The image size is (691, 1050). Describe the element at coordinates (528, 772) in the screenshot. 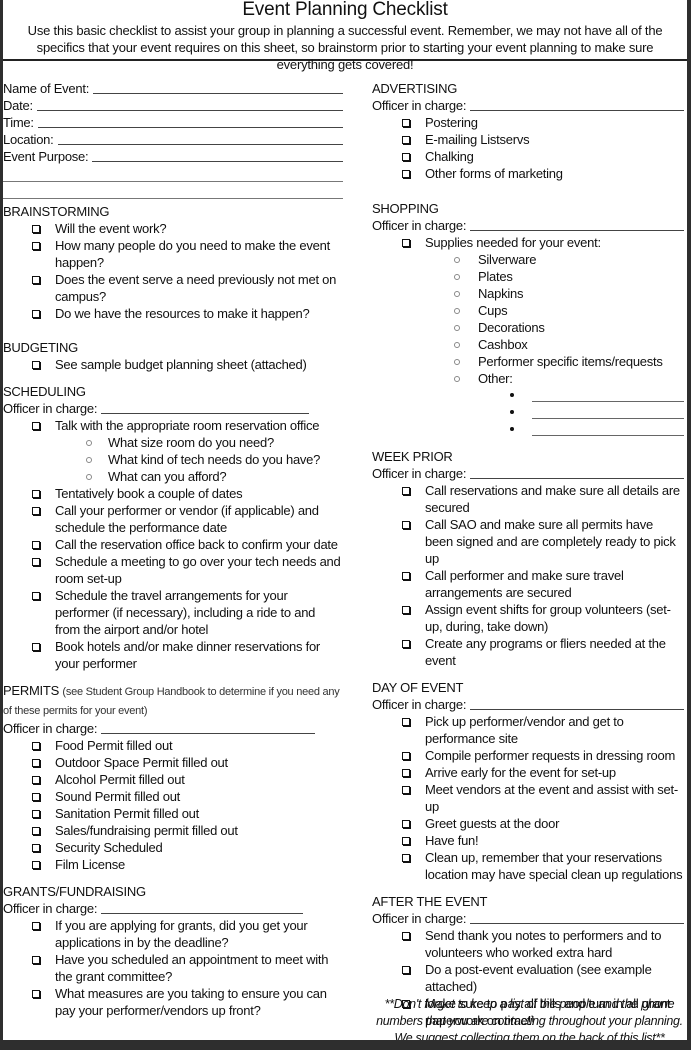

I see `checklist-item: Arrive early for the event for set-up` at that location.